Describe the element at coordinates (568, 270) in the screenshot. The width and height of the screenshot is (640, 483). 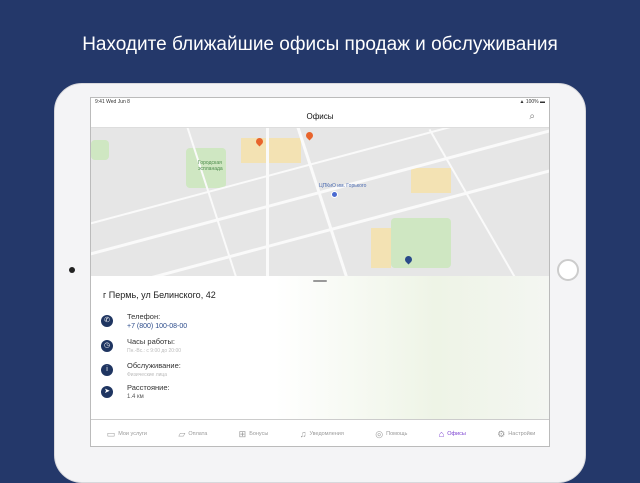
I see `home-button` at that location.